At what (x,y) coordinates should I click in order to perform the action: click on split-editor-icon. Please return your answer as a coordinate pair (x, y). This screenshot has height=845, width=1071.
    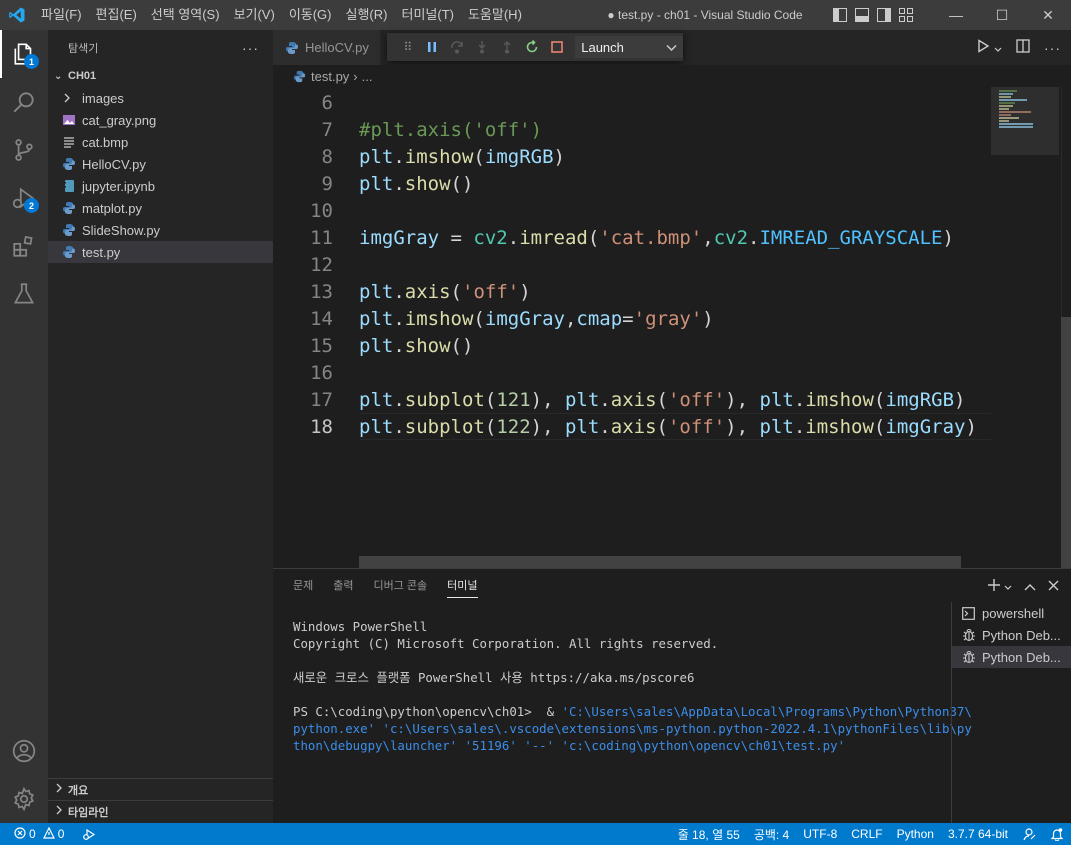
    Looking at the image, I should click on (1023, 47).